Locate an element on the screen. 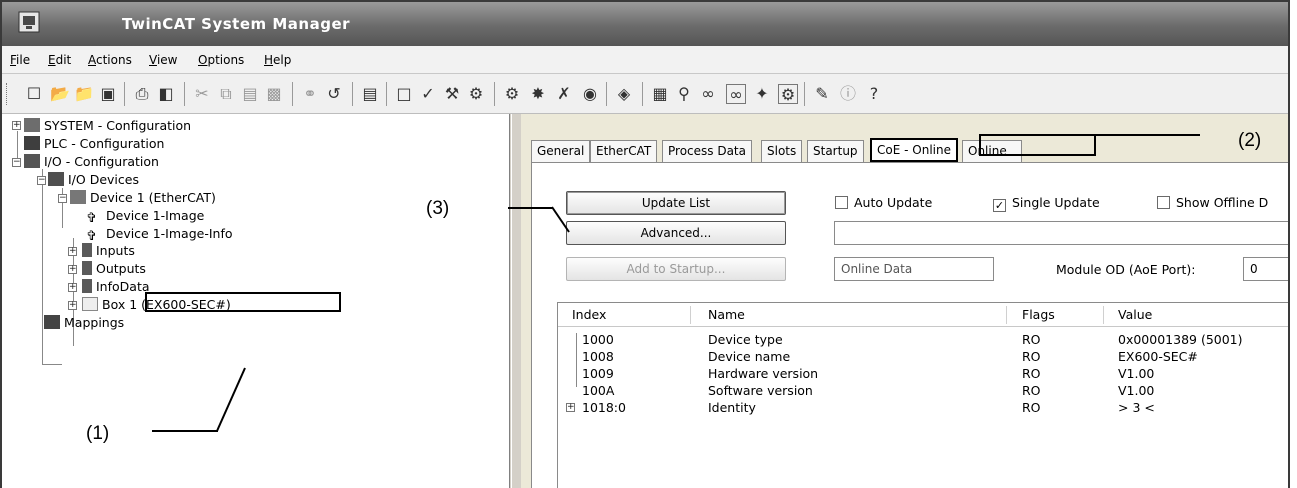 The width and height of the screenshot is (1297, 488). device-icon: ▤ is located at coordinates (370, 94).